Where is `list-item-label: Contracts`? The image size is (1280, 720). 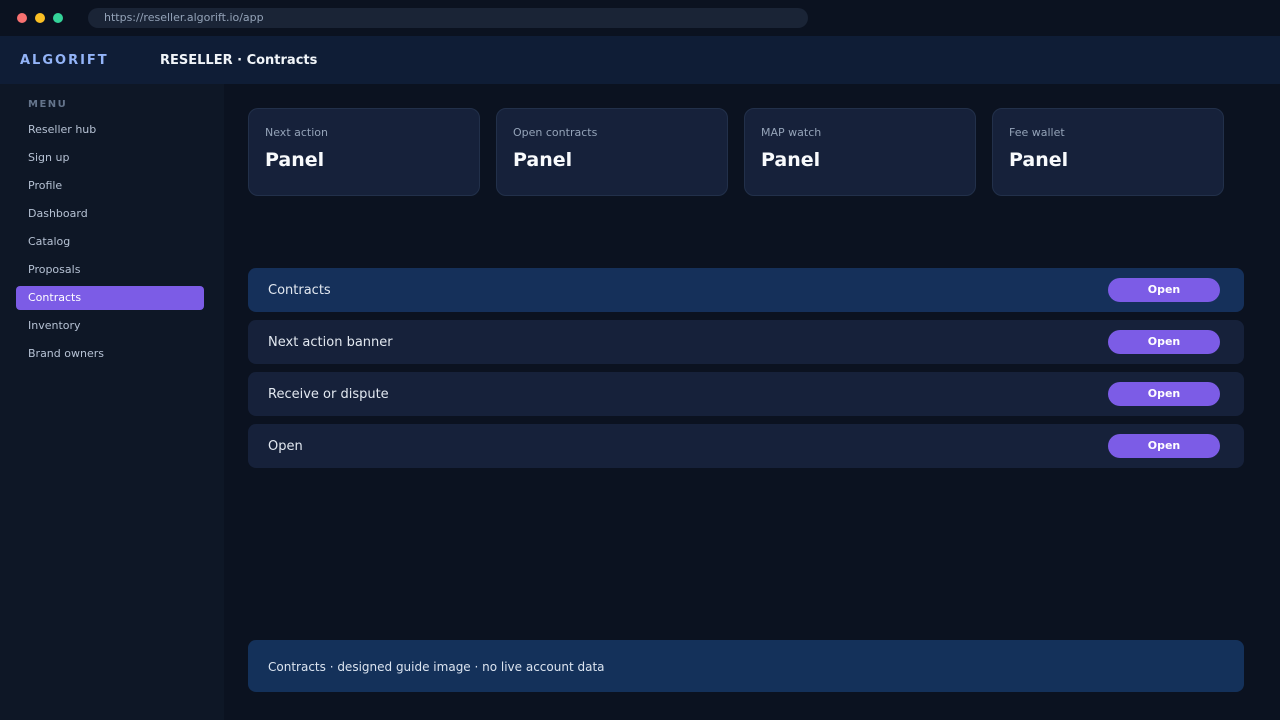 list-item-label: Contracts is located at coordinates (299, 290).